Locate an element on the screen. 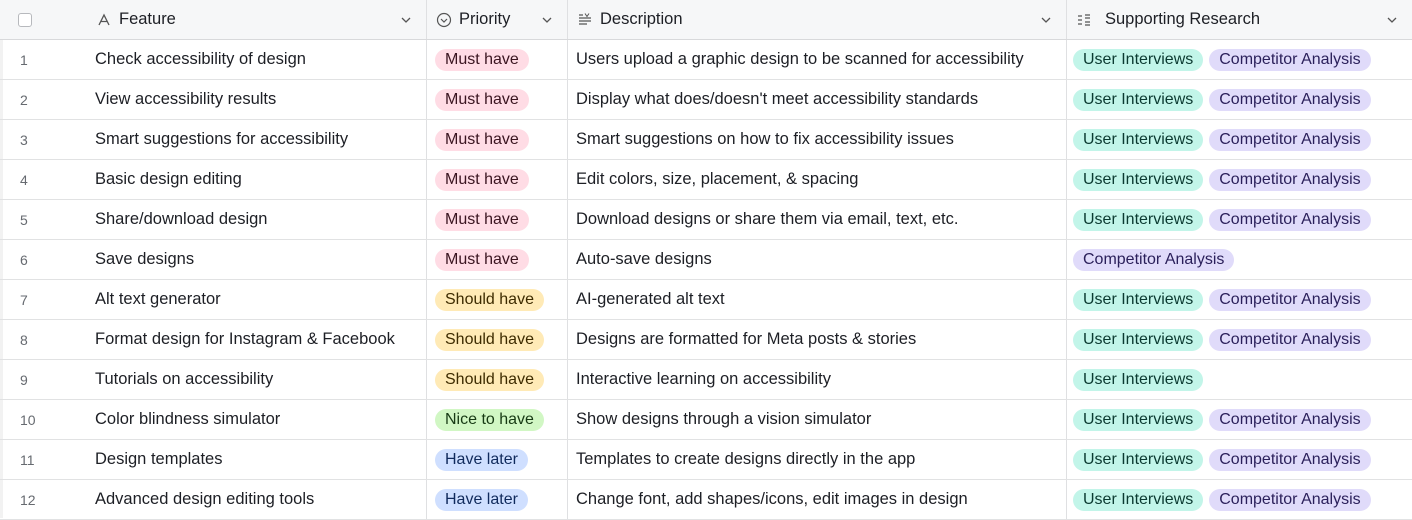  column-header-label: Feature is located at coordinates (147, 19).